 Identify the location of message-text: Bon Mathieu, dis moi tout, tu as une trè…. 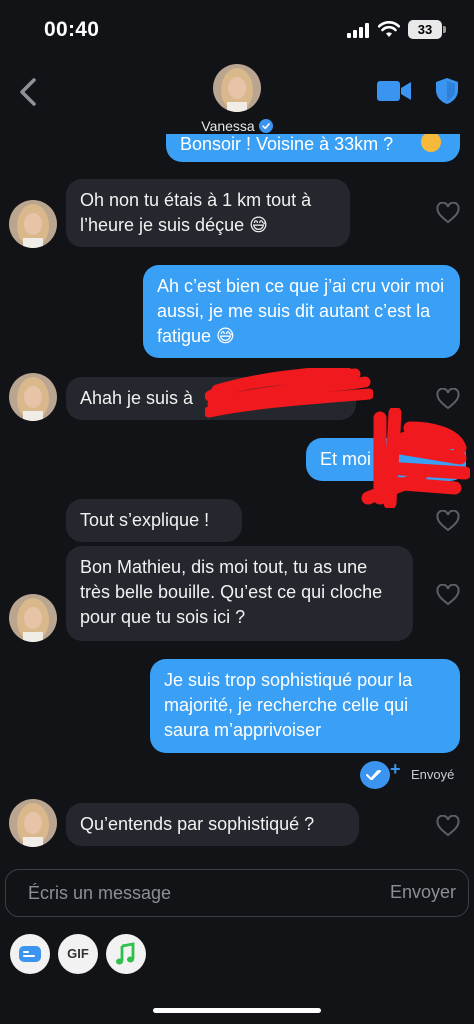
(231, 592).